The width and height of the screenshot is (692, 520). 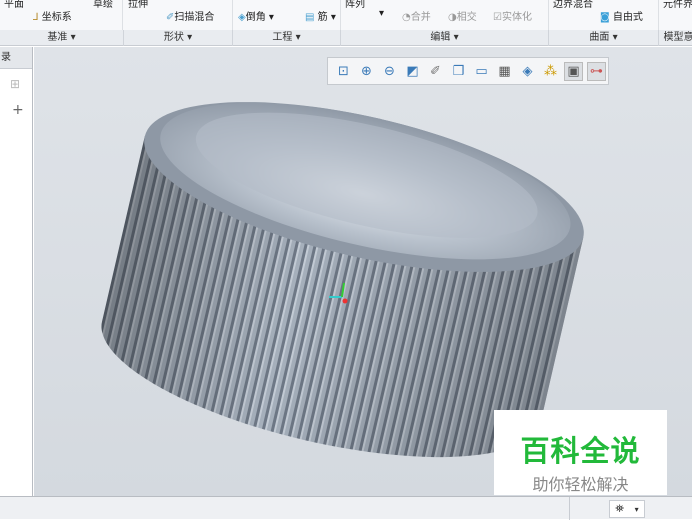 I want to click on group-datum: 基准 ▾, so click(x=62, y=38).